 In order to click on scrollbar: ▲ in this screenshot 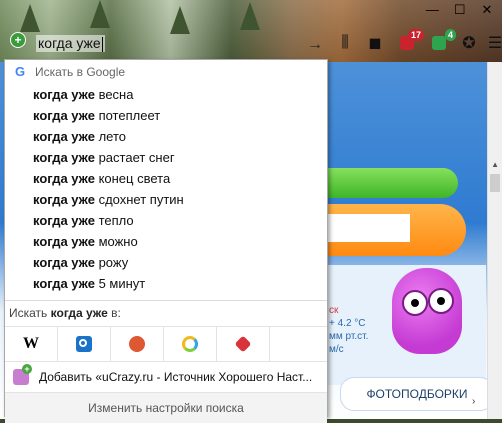, I will do `click(494, 240)`.